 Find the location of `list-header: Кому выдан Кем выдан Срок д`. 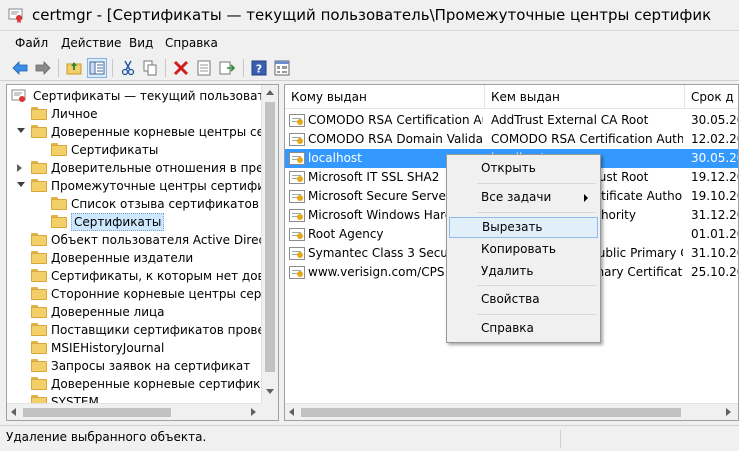

list-header: Кому выдан Кем выдан Срок д is located at coordinates (511, 97).